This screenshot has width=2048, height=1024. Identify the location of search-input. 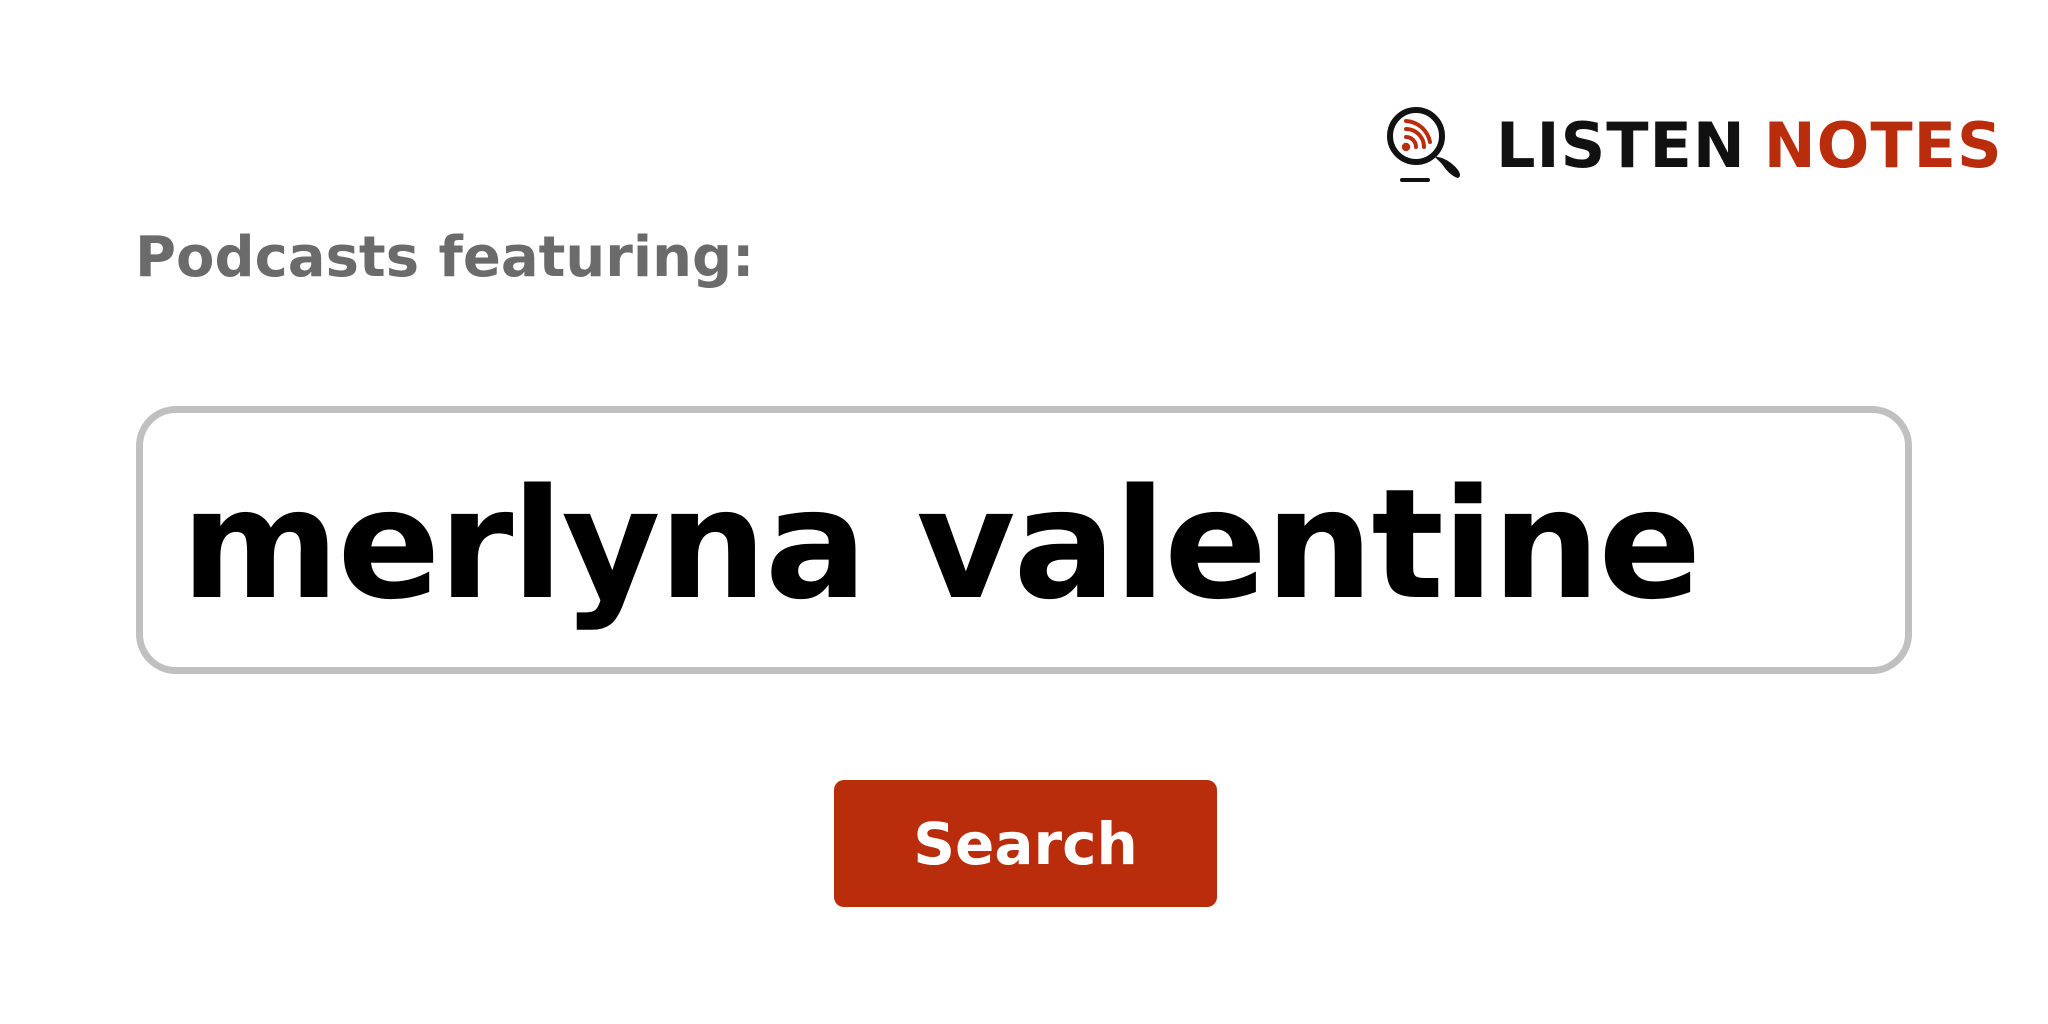
(1024, 544).